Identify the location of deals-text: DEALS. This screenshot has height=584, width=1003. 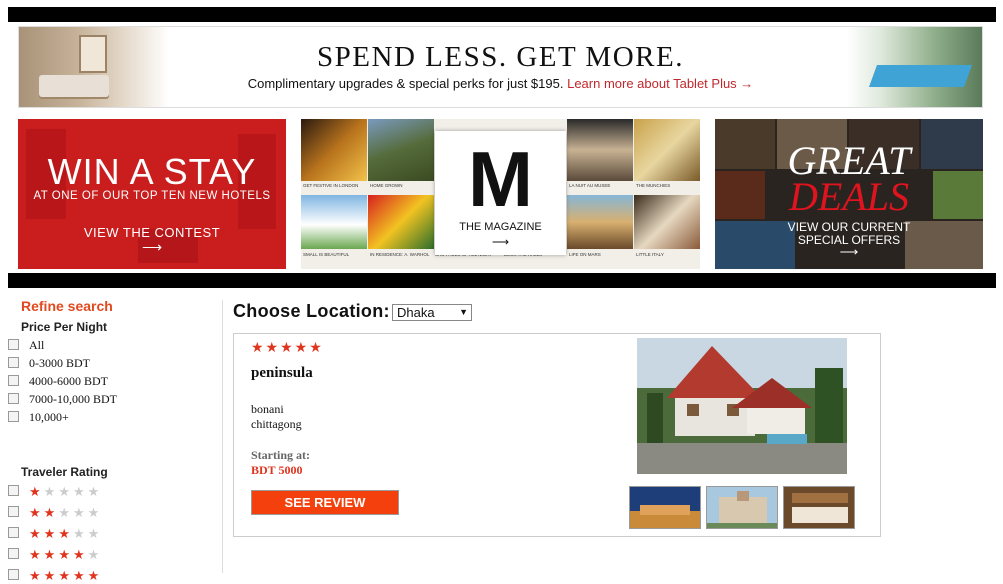
(849, 196).